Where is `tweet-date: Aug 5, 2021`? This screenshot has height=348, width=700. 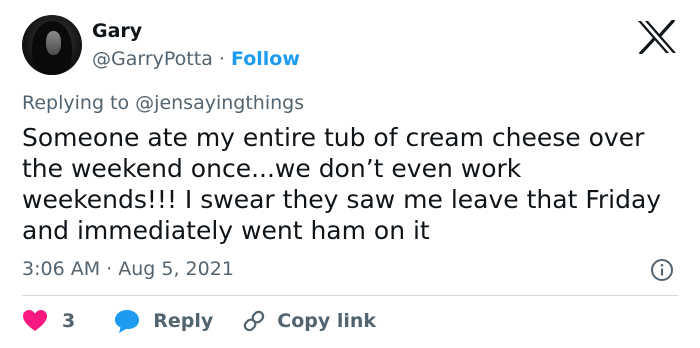 tweet-date: Aug 5, 2021 is located at coordinates (176, 269).